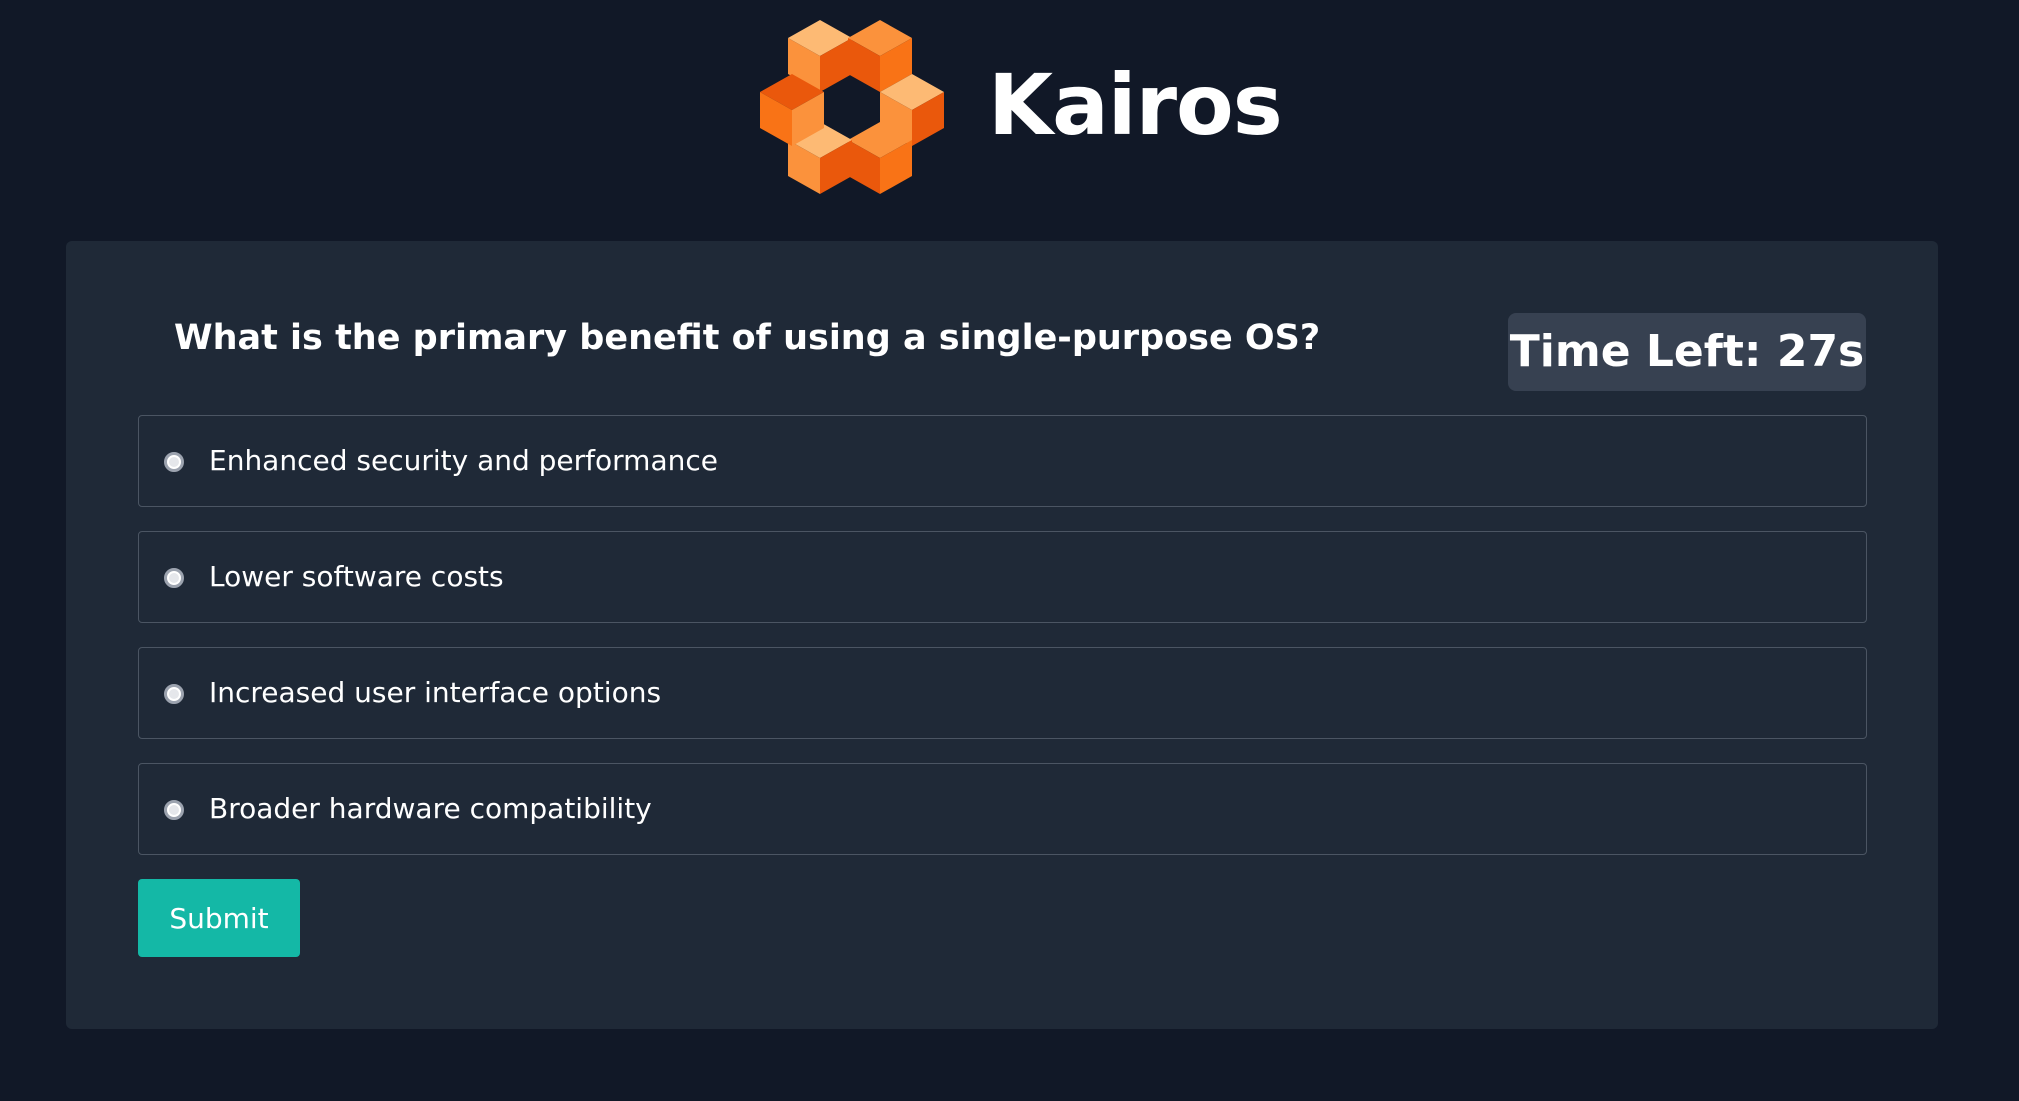 Image resolution: width=2019 pixels, height=1101 pixels. What do you see at coordinates (1687, 352) in the screenshot?
I see `timer-badge: Time Left: 27s` at bounding box center [1687, 352].